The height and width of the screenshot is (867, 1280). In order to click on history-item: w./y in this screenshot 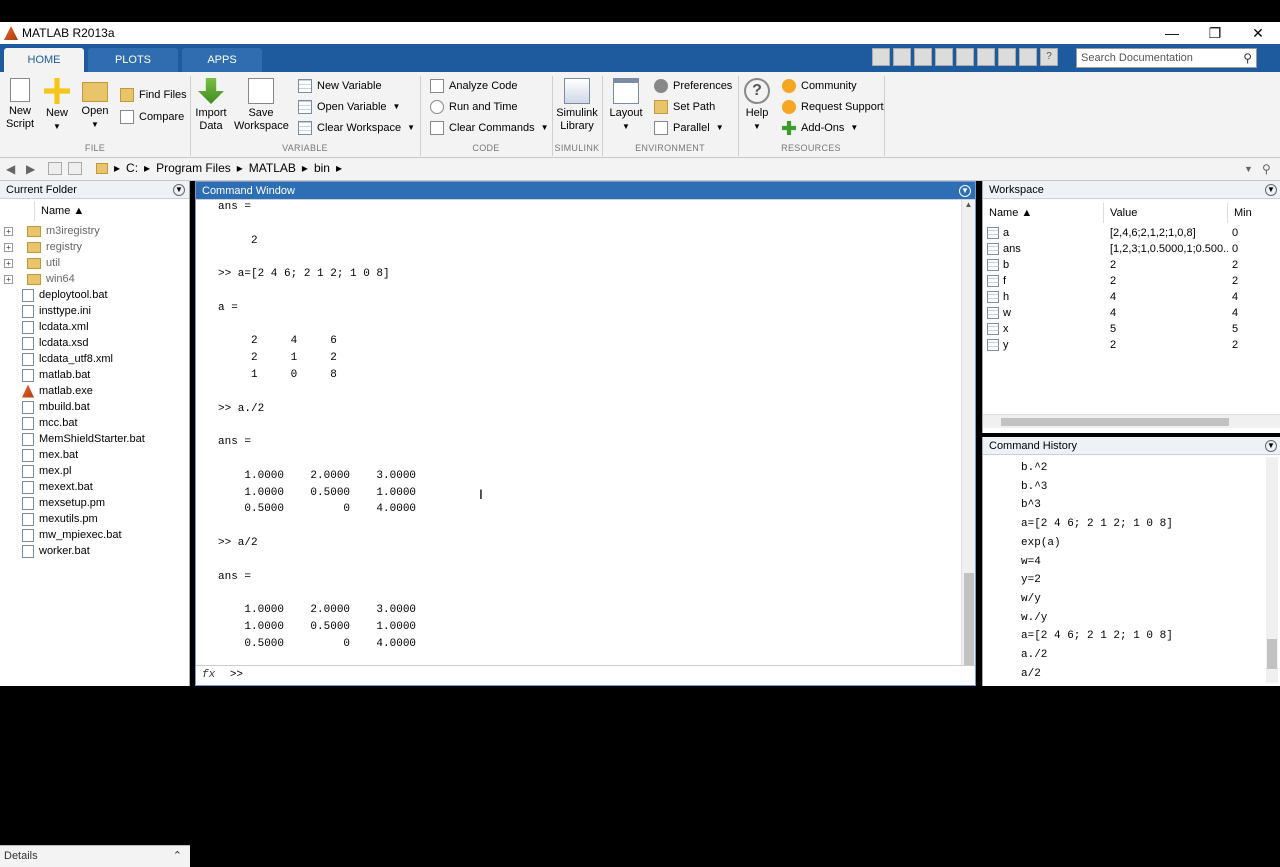, I will do `click(1034, 618)`.